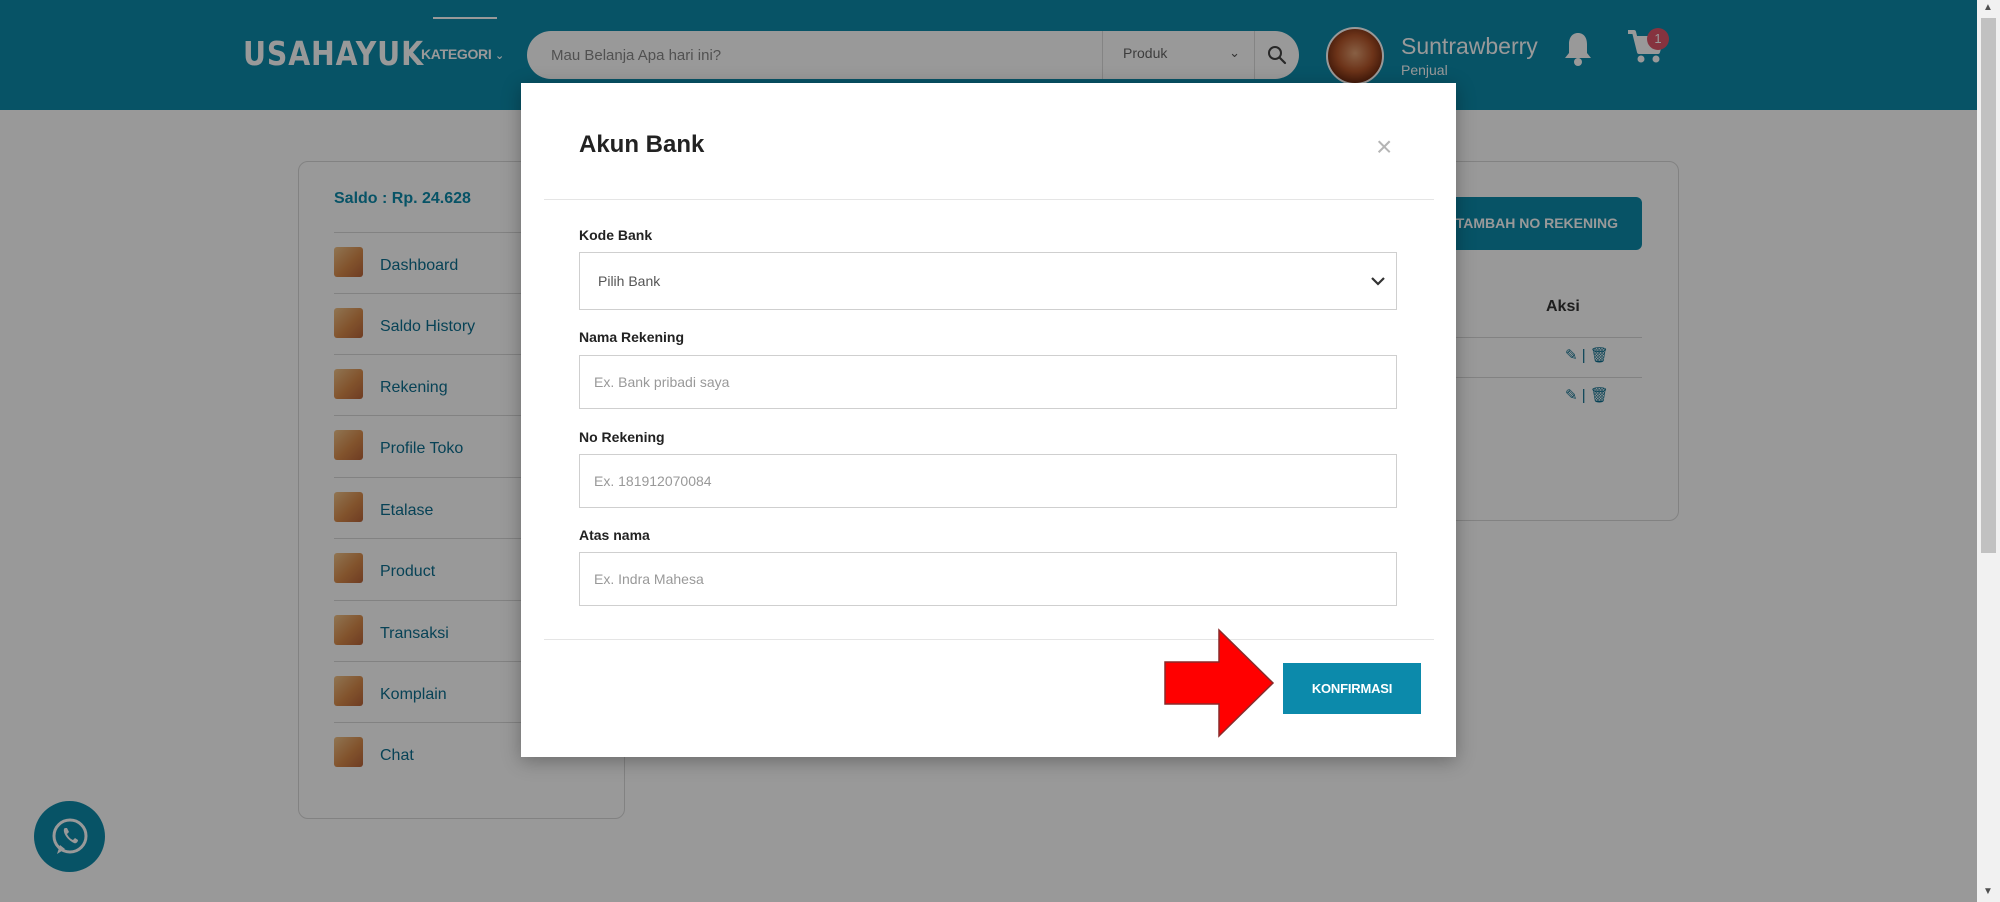 Image resolution: width=2000 pixels, height=902 pixels. Describe the element at coordinates (642, 144) in the screenshot. I see `modal-title: Akun Bank` at that location.